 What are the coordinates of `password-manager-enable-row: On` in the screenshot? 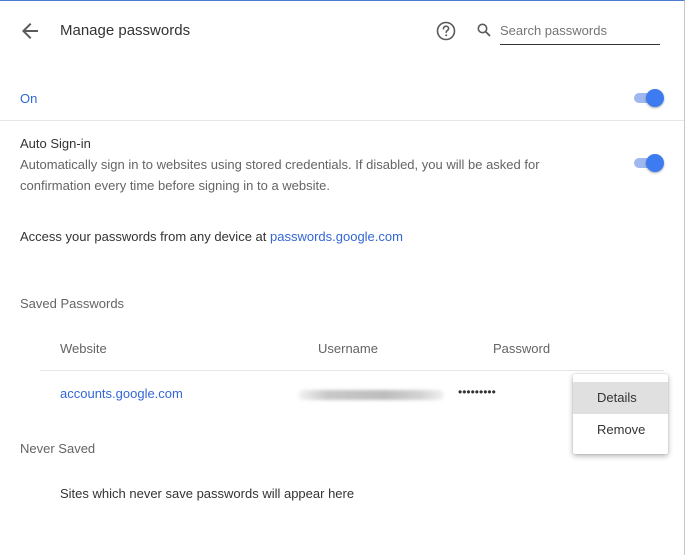 It's located at (342, 98).